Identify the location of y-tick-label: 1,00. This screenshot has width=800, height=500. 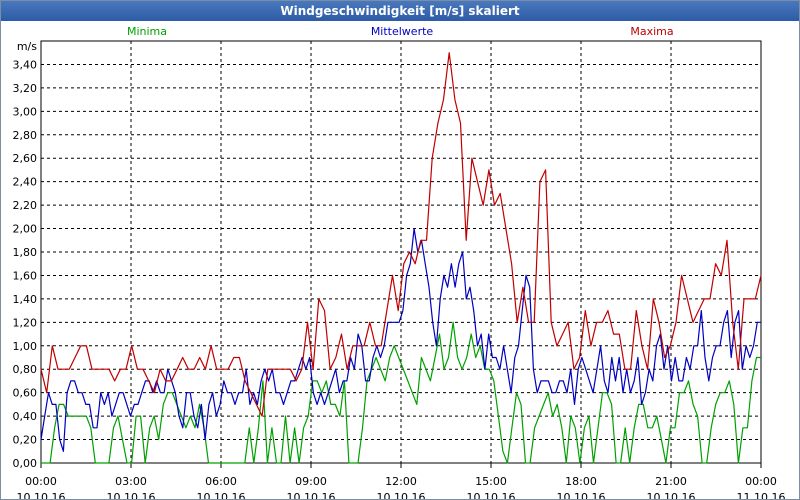
(25, 346).